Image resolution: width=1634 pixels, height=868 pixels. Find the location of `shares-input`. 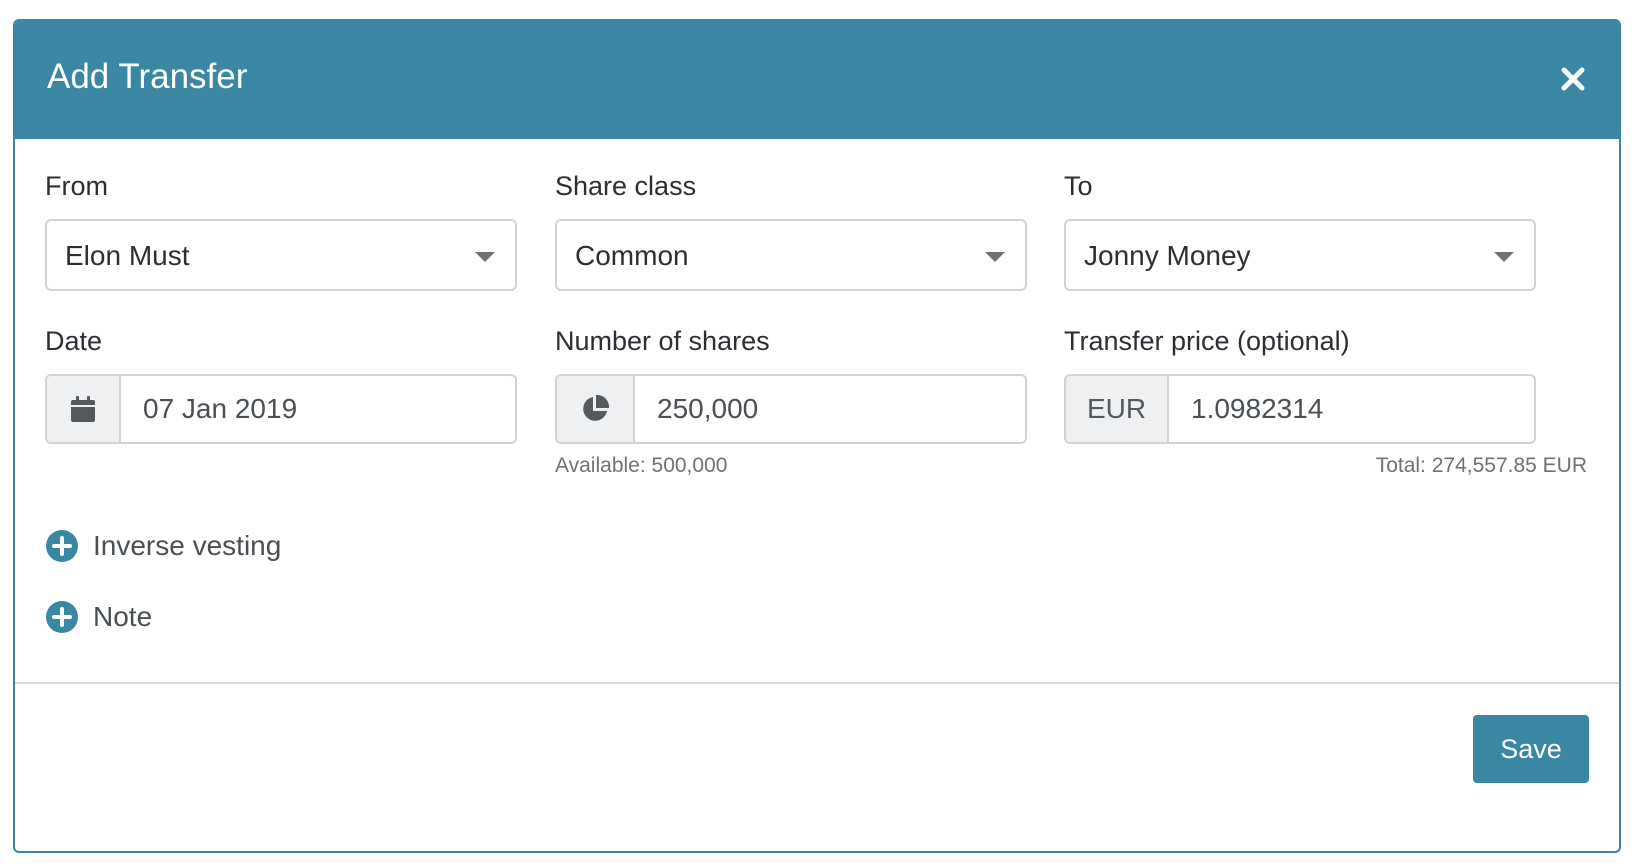

shares-input is located at coordinates (830, 409).